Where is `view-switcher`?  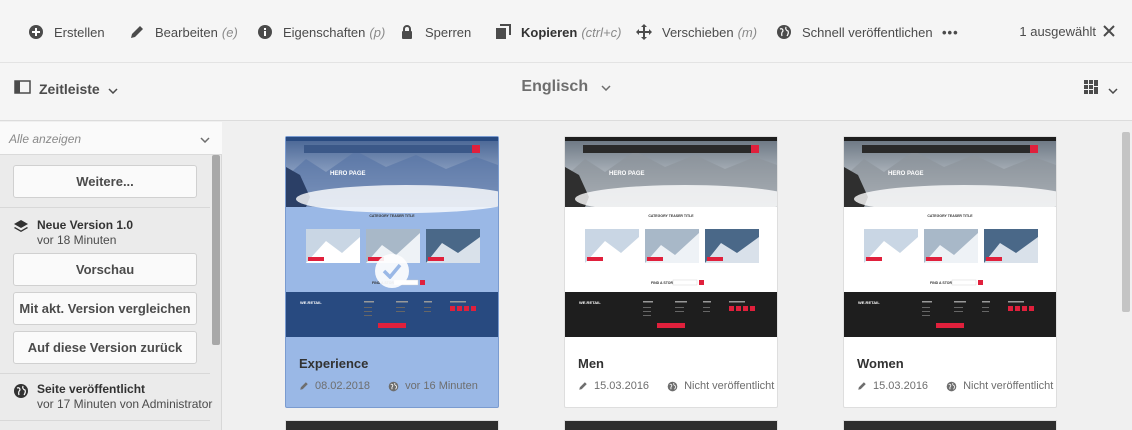
view-switcher is located at coordinates (1101, 89).